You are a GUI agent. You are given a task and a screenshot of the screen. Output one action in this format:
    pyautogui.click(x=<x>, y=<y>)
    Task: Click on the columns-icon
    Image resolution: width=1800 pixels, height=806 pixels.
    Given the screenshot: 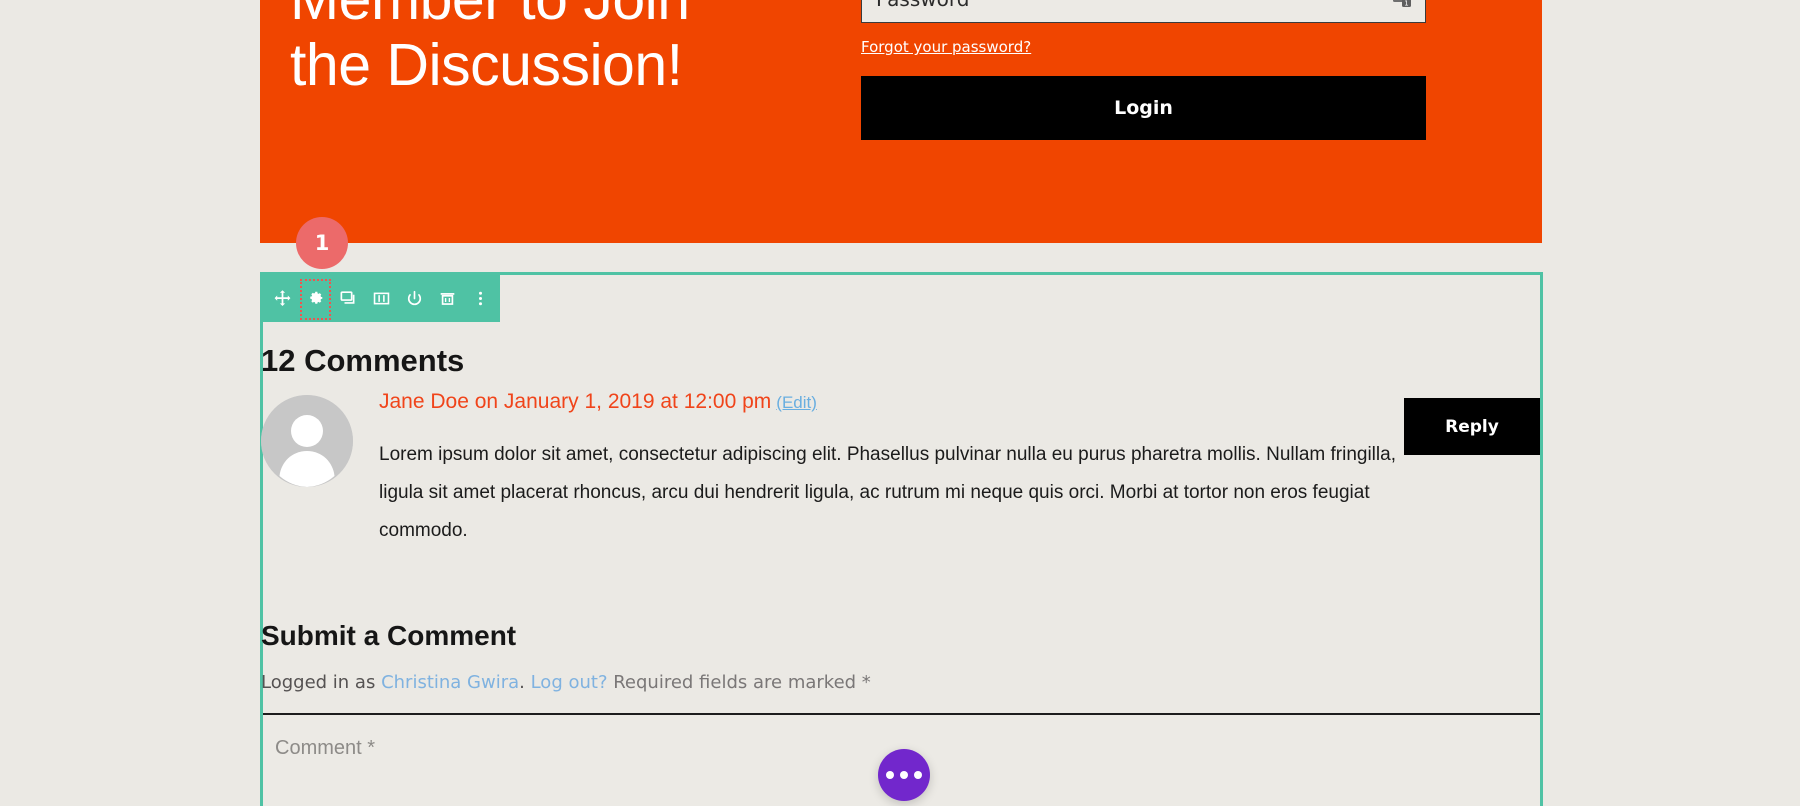 What is the action you would take?
    pyautogui.click(x=381, y=298)
    